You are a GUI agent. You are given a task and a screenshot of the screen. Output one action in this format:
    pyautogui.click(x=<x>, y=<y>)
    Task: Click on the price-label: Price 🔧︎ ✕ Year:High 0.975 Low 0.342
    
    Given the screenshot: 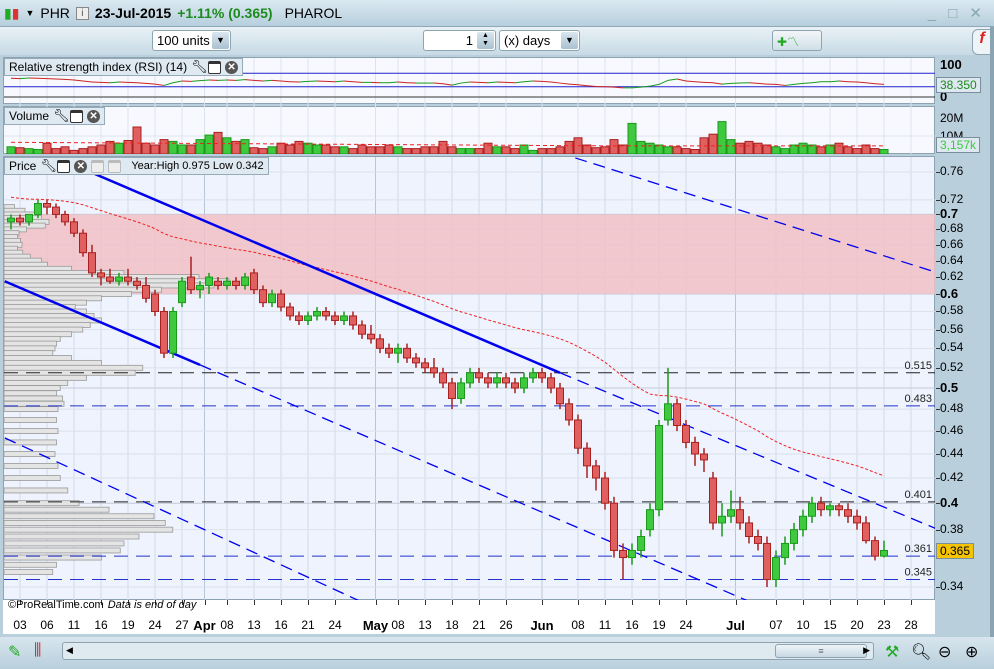 What is the action you would take?
    pyautogui.click(x=136, y=166)
    